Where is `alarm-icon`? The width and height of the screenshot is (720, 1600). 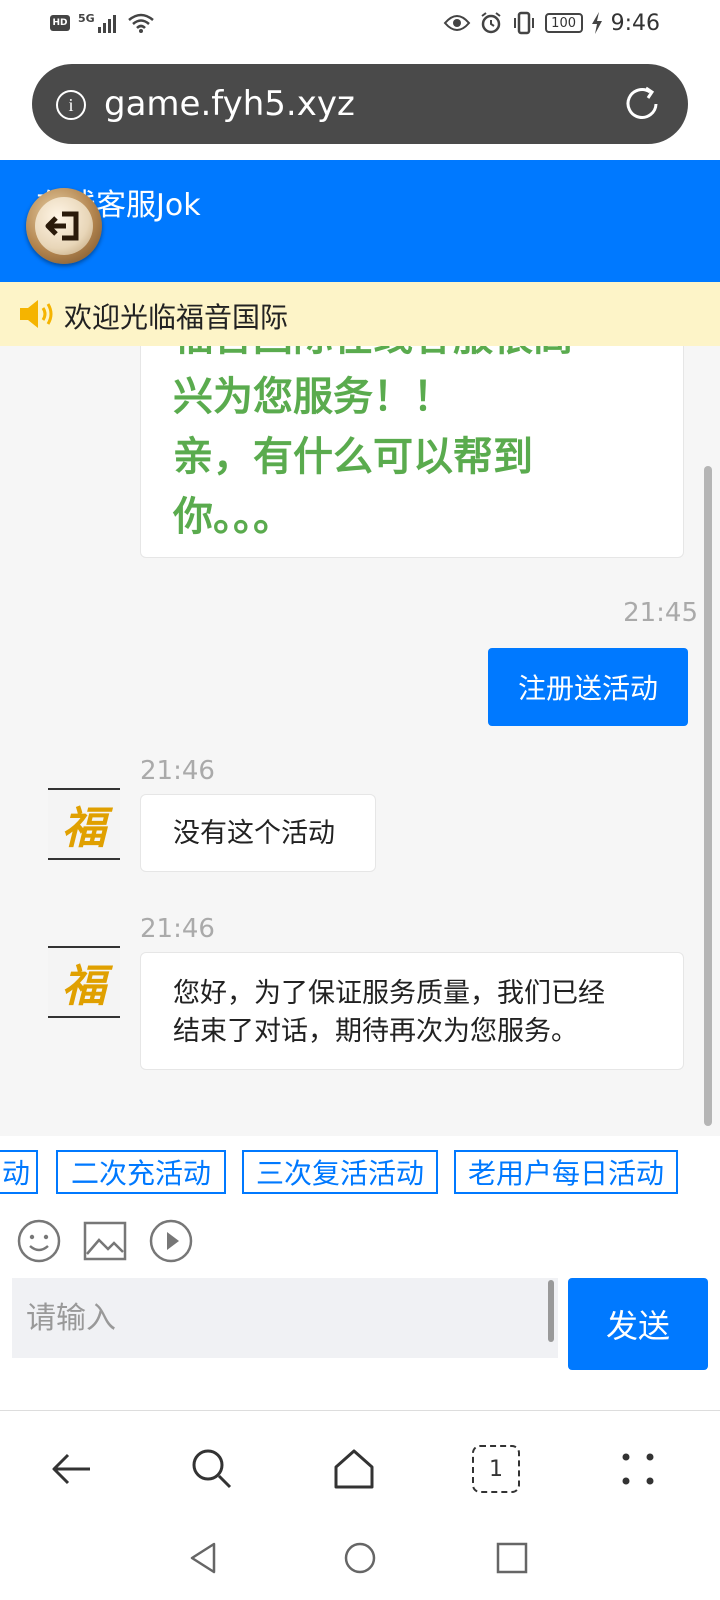
alarm-icon is located at coordinates (490, 23).